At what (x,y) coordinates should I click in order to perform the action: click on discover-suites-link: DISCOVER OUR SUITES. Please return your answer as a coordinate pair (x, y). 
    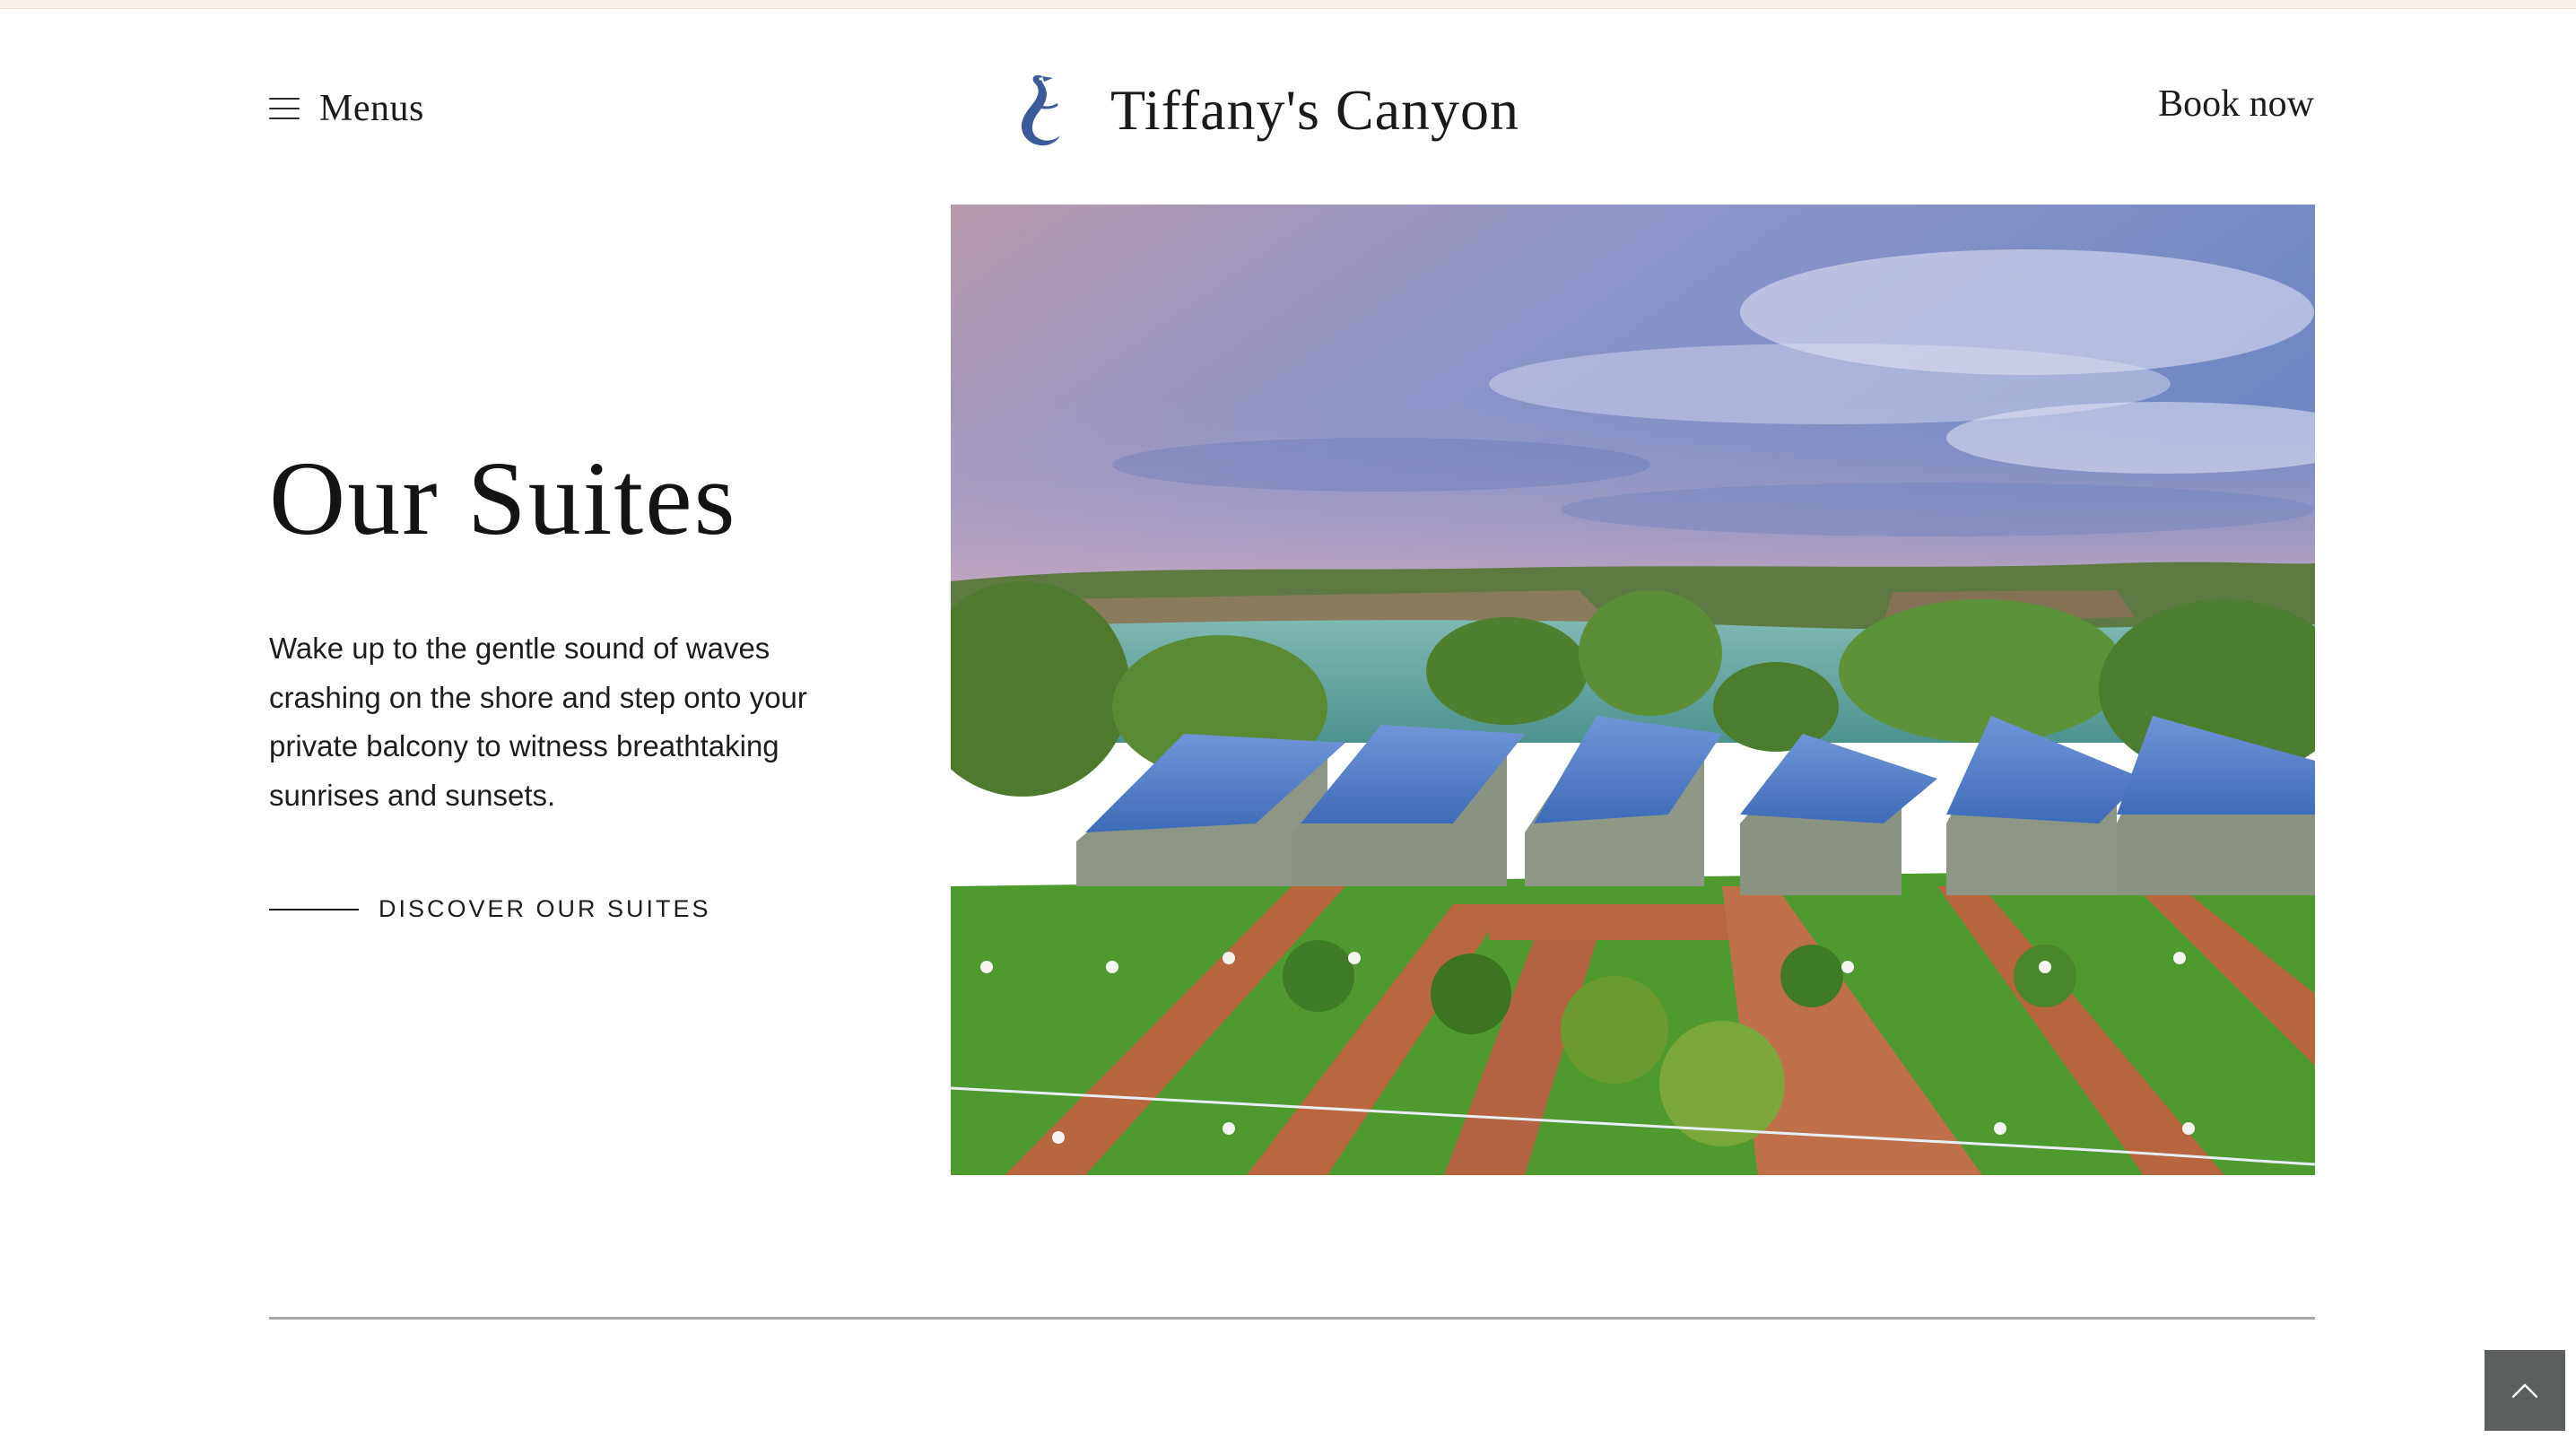
    Looking at the image, I should click on (490, 909).